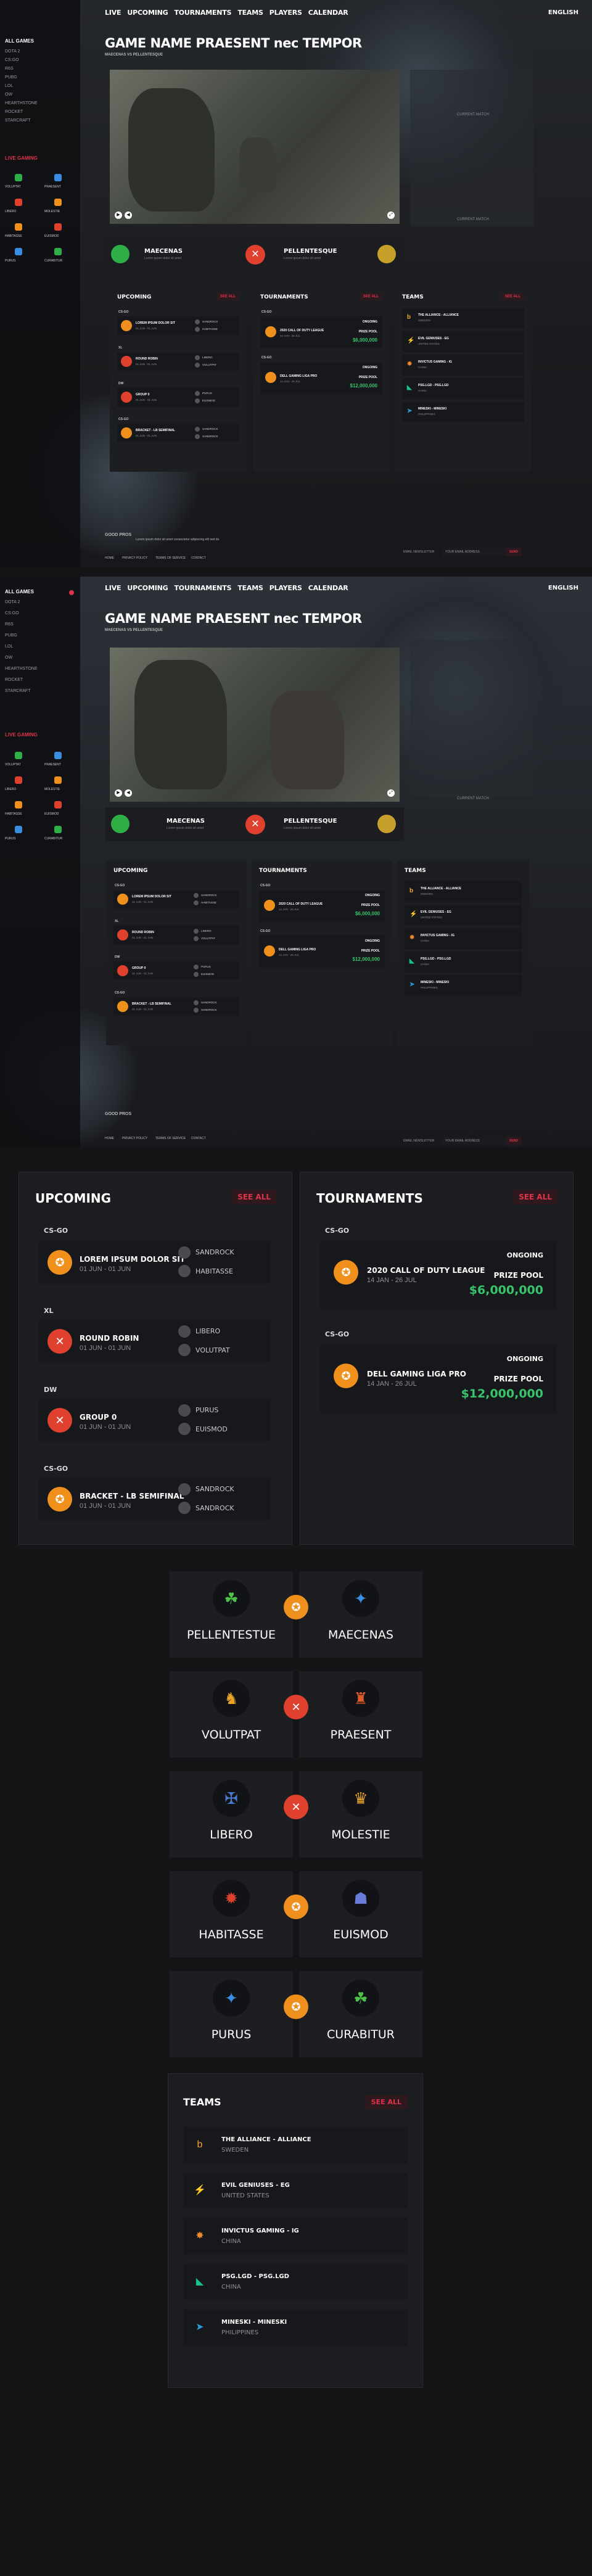  I want to click on nav-live: LIVE, so click(113, 14).